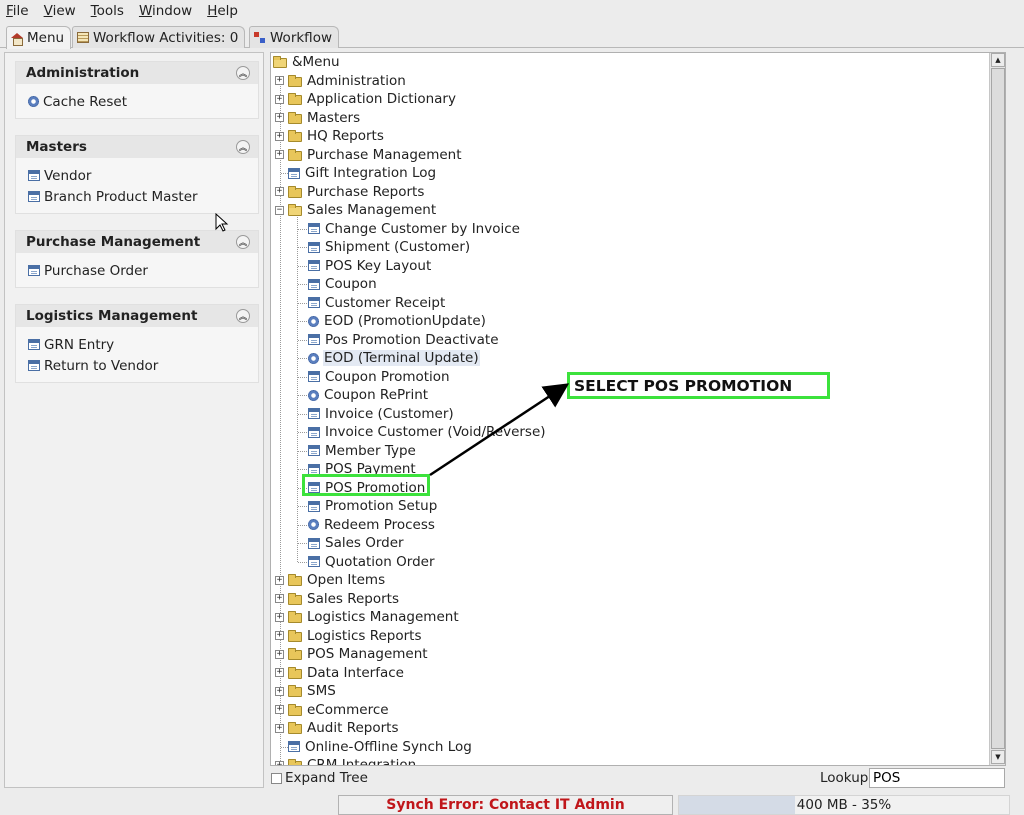  What do you see at coordinates (351, 284) in the screenshot?
I see `tree-node-label: Coupon` at bounding box center [351, 284].